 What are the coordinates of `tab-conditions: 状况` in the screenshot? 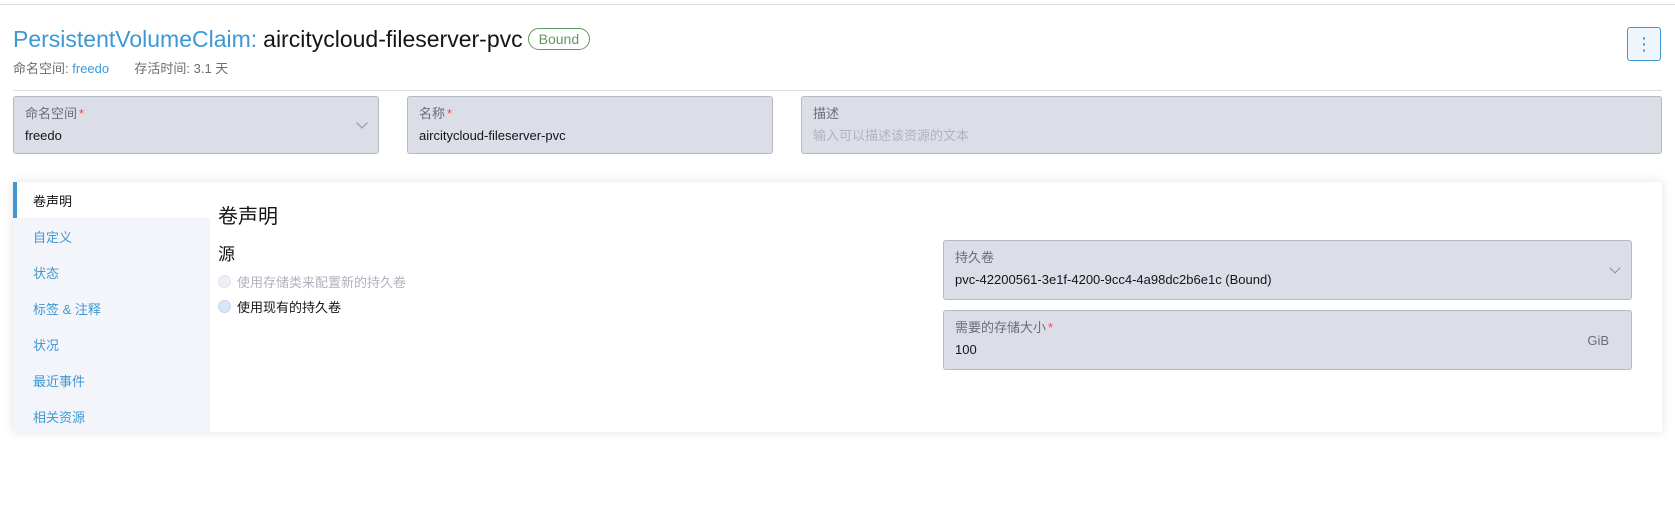 It's located at (111, 344).